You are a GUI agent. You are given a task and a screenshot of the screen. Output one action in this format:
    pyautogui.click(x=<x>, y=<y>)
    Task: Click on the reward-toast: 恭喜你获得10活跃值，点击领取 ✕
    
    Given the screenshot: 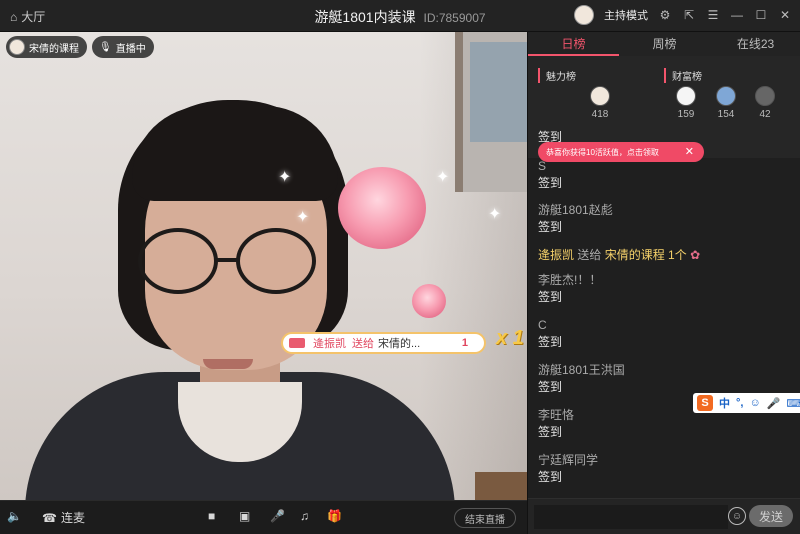 What is the action you would take?
    pyautogui.click(x=621, y=152)
    